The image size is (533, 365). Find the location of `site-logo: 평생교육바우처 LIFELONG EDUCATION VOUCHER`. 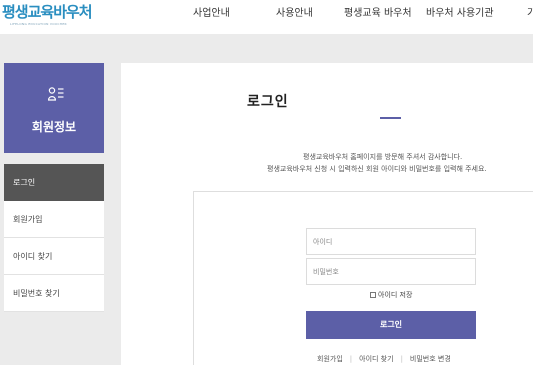

site-logo: 평생교육바우처 LIFELONG EDUCATION VOUCHER is located at coordinates (47, 15).